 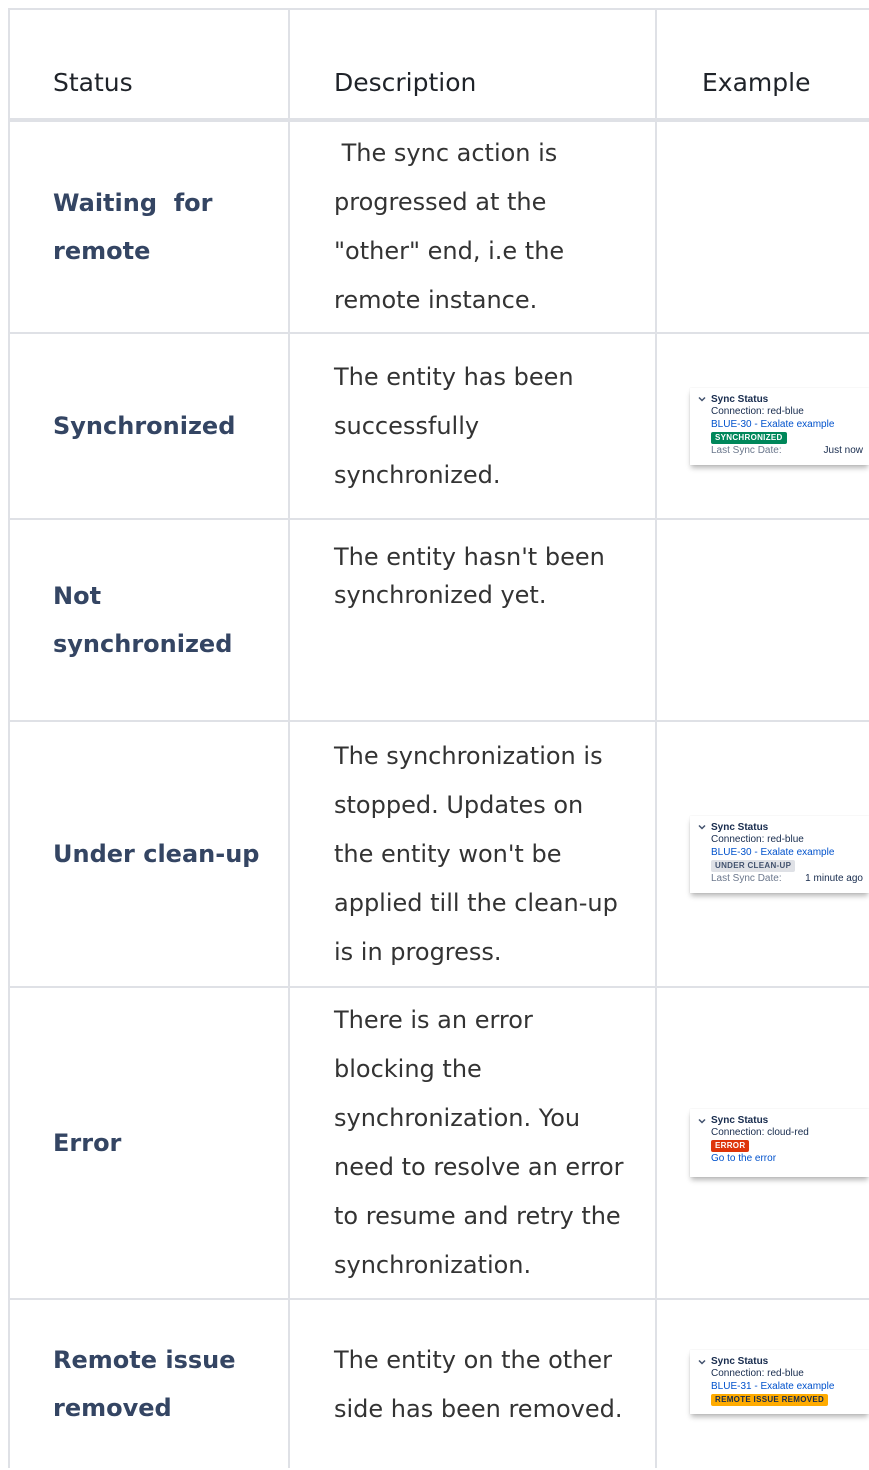 I want to click on table-row-status: Remote issue removed, so click(x=170, y=1385).